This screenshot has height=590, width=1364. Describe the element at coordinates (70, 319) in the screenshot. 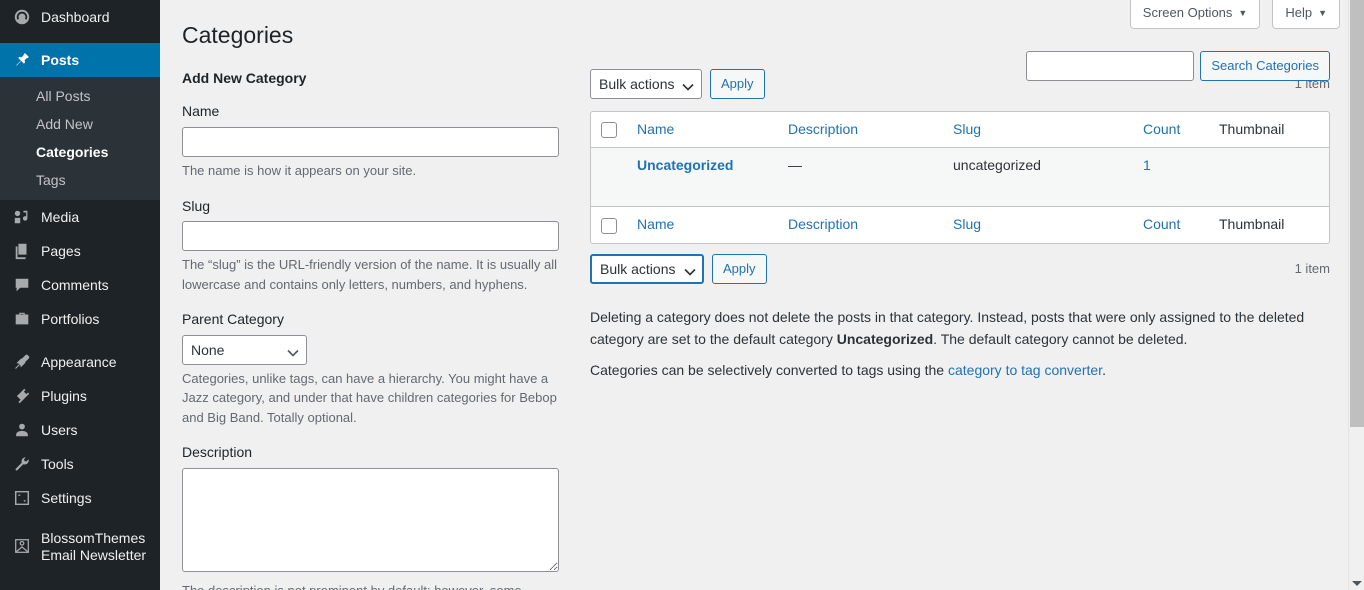

I see `sidebar-item-label: Portfolios` at that location.